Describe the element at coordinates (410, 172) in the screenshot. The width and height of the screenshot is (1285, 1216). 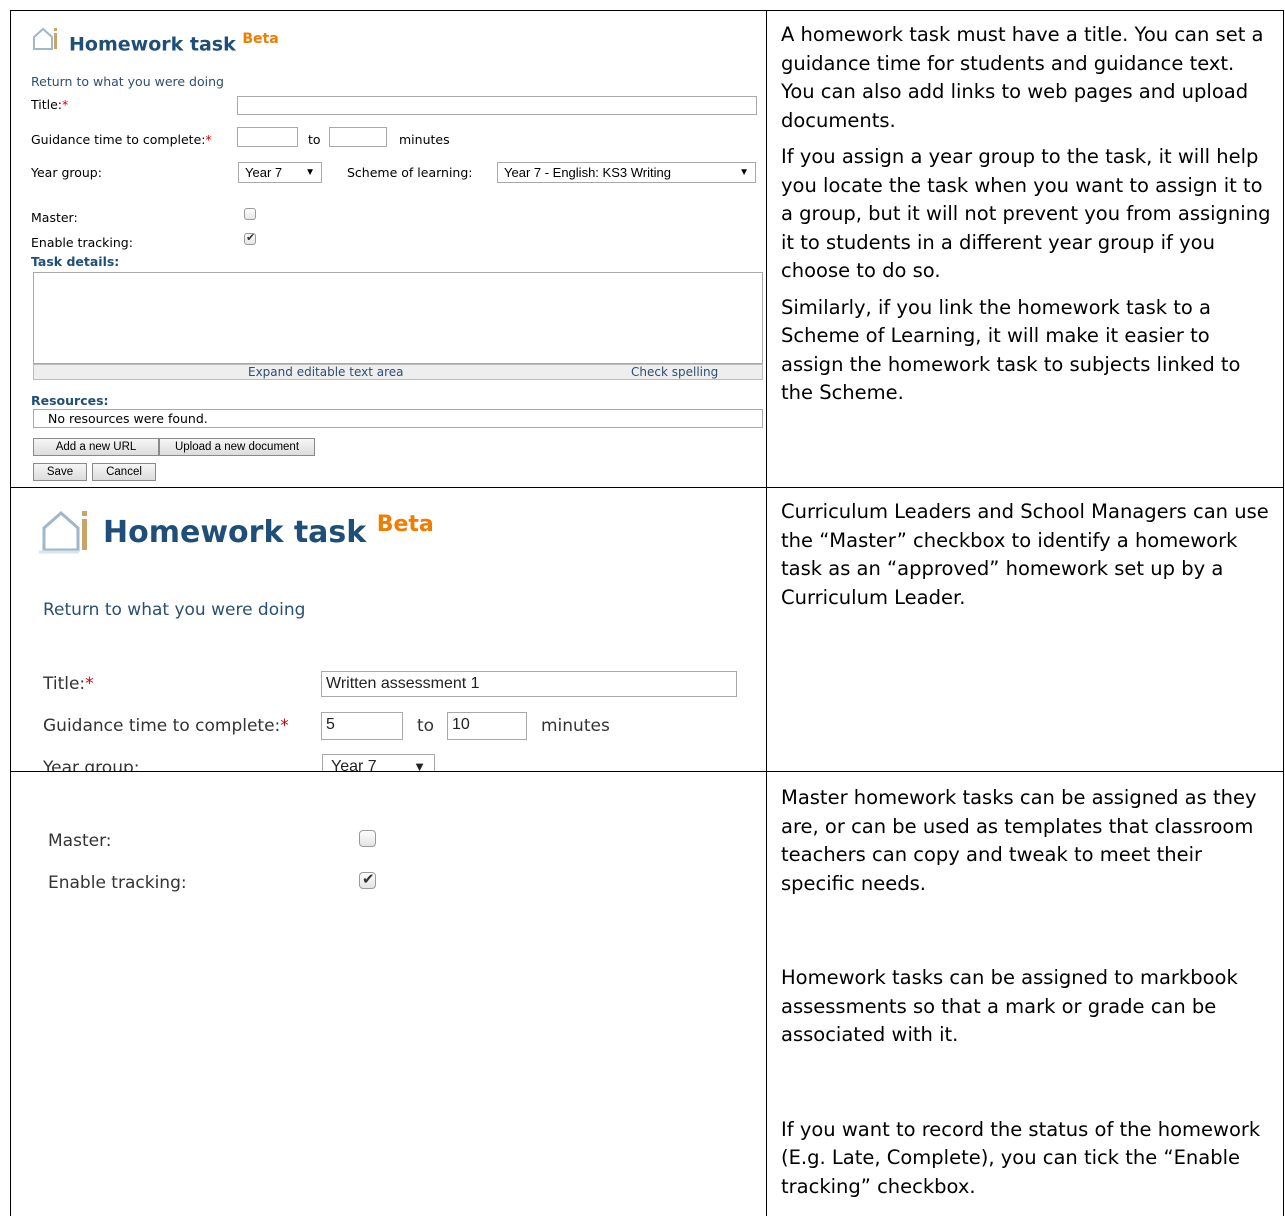
I see `scheme-label: Scheme of learning:` at that location.